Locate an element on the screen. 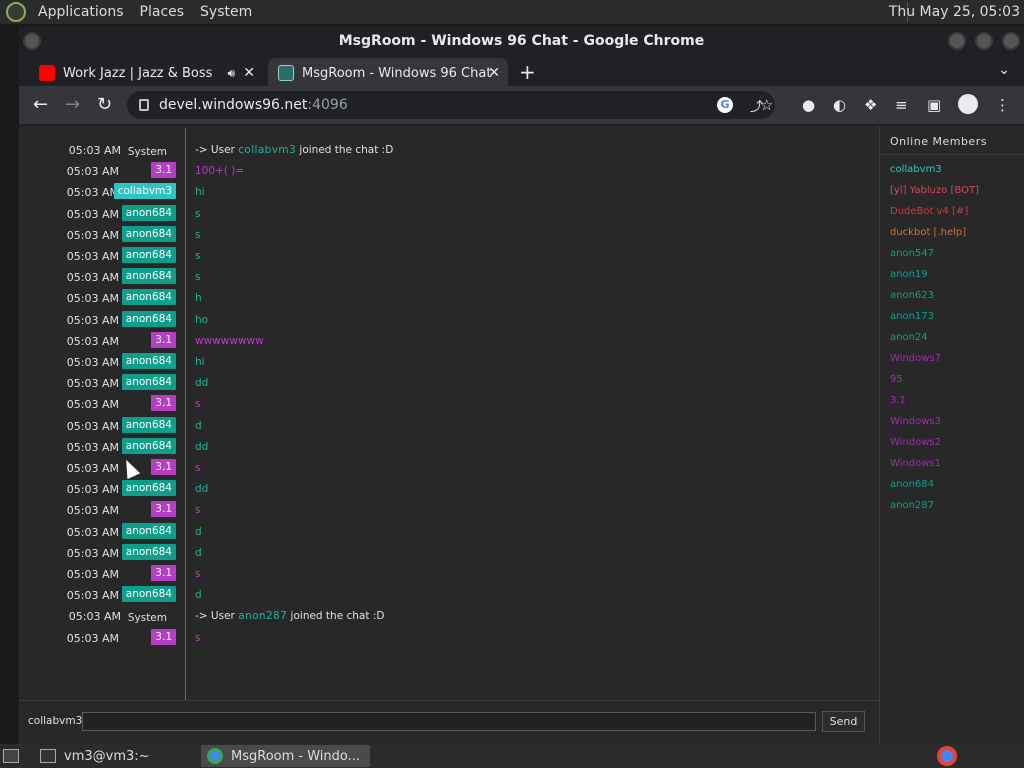 Image resolution: width=1024 pixels, height=768 pixels. tray-chrome-icon is located at coordinates (947, 756).